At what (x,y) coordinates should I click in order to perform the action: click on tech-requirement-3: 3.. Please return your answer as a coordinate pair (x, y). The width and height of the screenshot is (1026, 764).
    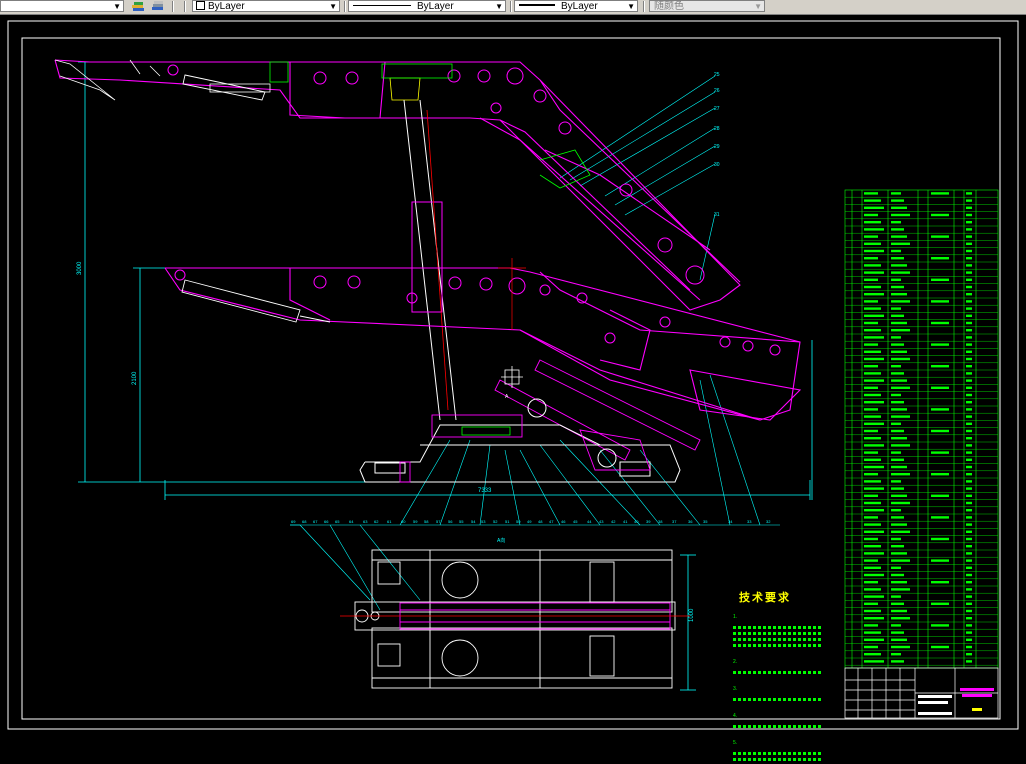
    Looking at the image, I should click on (777, 689).